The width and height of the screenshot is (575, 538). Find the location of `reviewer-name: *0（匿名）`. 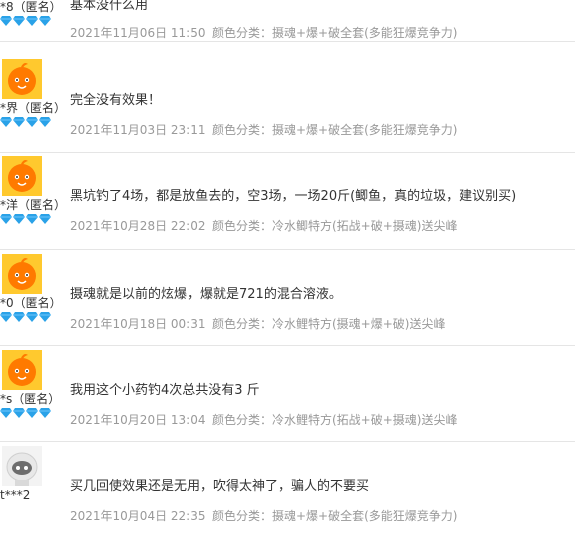

reviewer-name: *0（匿名） is located at coordinates (31, 303).